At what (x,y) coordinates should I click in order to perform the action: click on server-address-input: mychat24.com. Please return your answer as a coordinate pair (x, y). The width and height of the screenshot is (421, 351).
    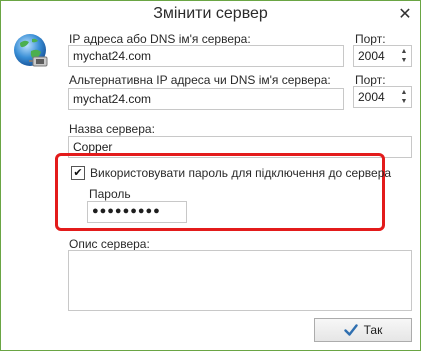
    Looking at the image, I should click on (206, 56).